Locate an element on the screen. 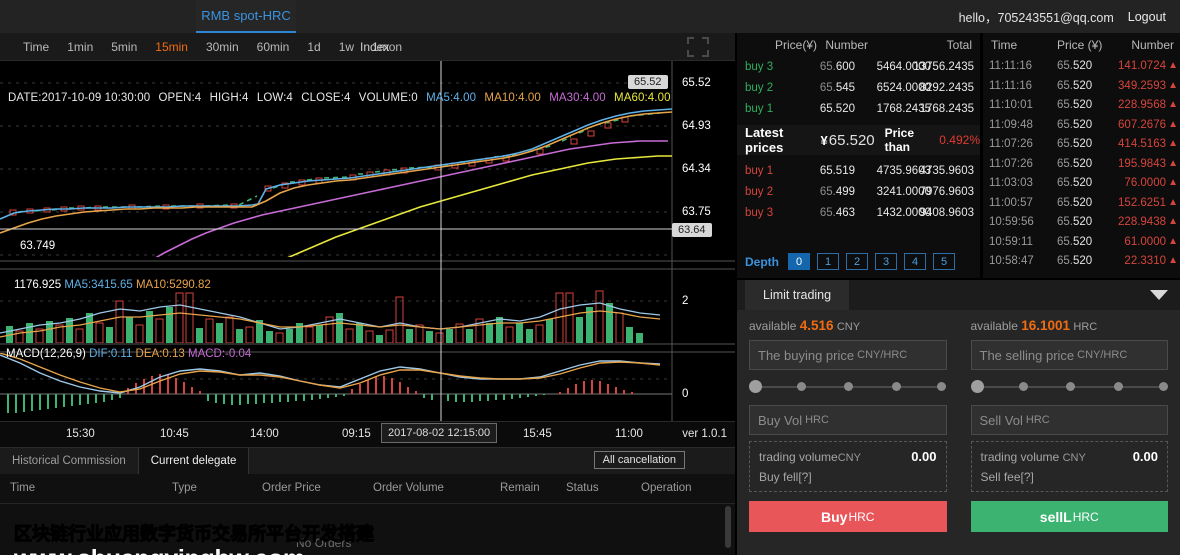 Image resolution: width=1180 pixels, height=555 pixels. interval-time: Time is located at coordinates (36, 47).